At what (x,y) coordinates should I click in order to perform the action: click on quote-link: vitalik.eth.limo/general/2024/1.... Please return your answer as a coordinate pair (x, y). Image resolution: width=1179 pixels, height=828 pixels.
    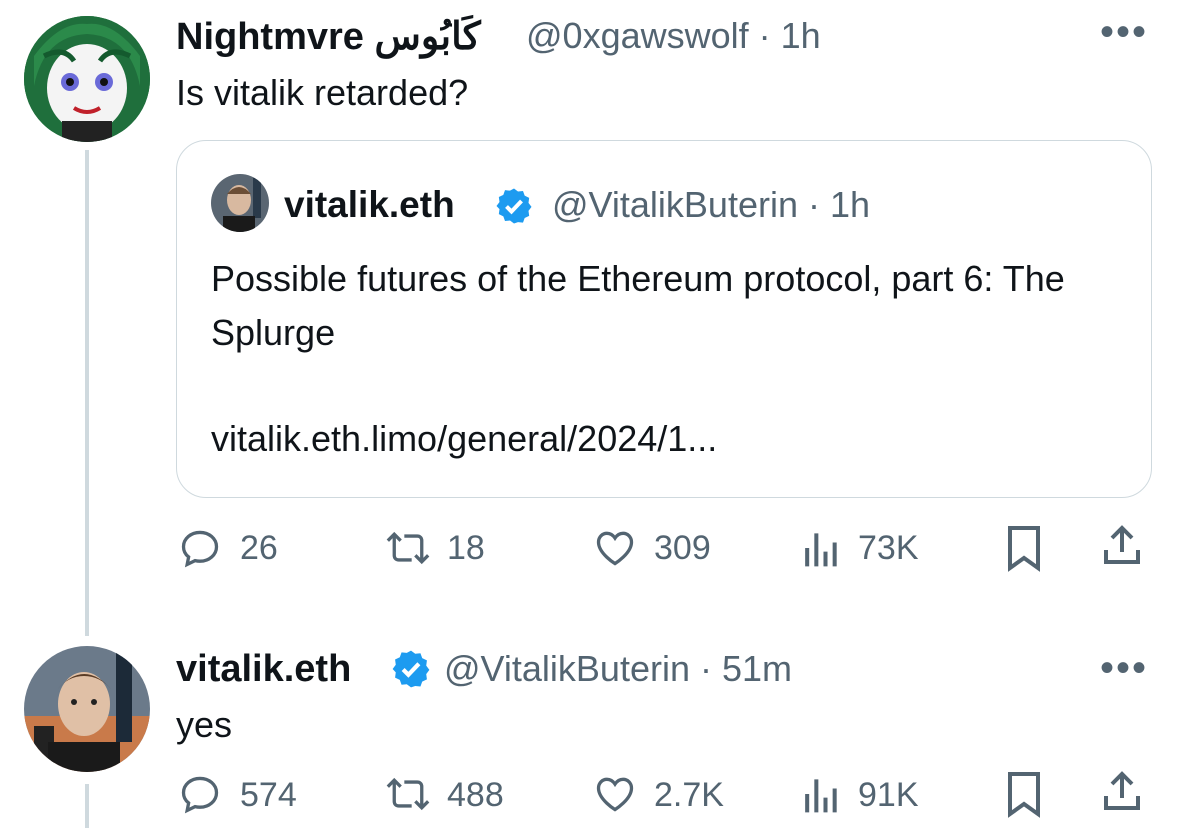
    Looking at the image, I should click on (464, 439).